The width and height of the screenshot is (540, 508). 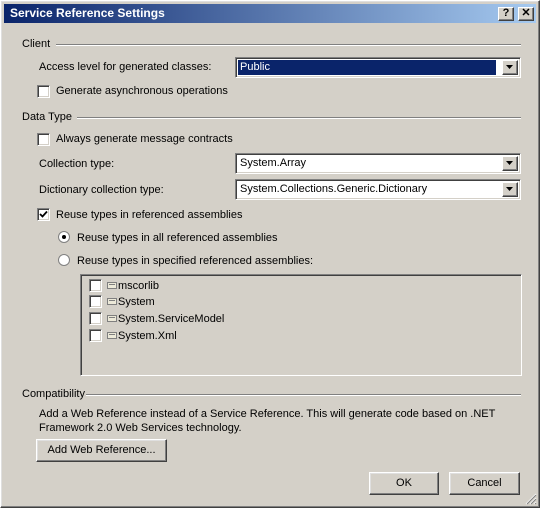 I want to click on collection-type-label: Collection type:, so click(x=77, y=164).